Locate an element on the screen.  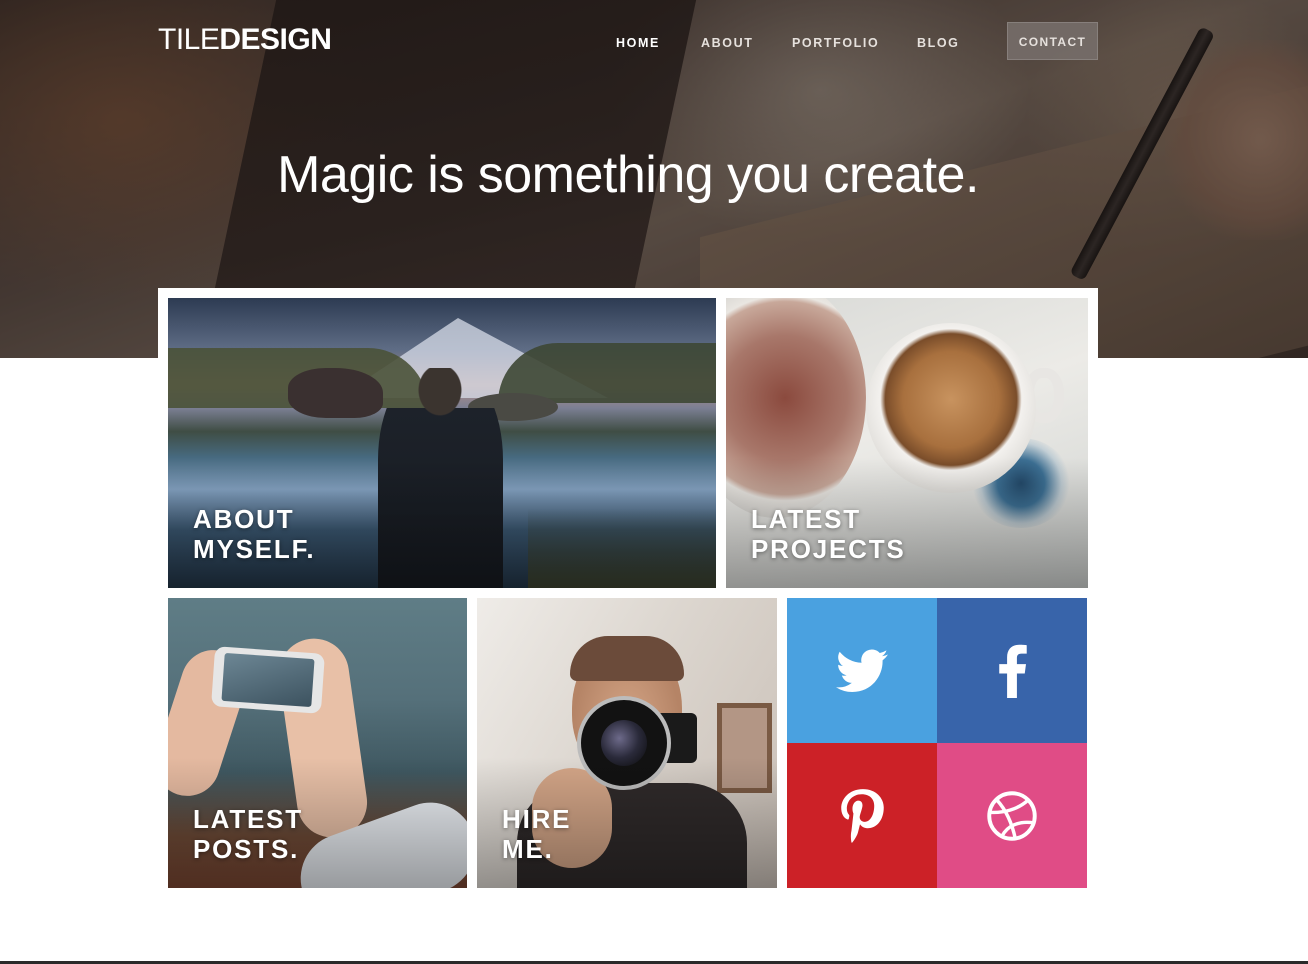
tile-about-label: ABOUT MYSELF. is located at coordinates (254, 534).